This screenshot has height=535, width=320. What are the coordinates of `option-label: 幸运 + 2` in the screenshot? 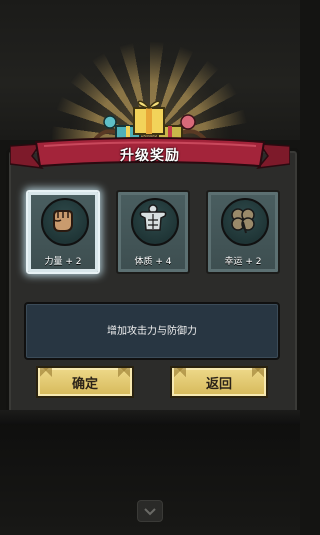 It's located at (243, 262).